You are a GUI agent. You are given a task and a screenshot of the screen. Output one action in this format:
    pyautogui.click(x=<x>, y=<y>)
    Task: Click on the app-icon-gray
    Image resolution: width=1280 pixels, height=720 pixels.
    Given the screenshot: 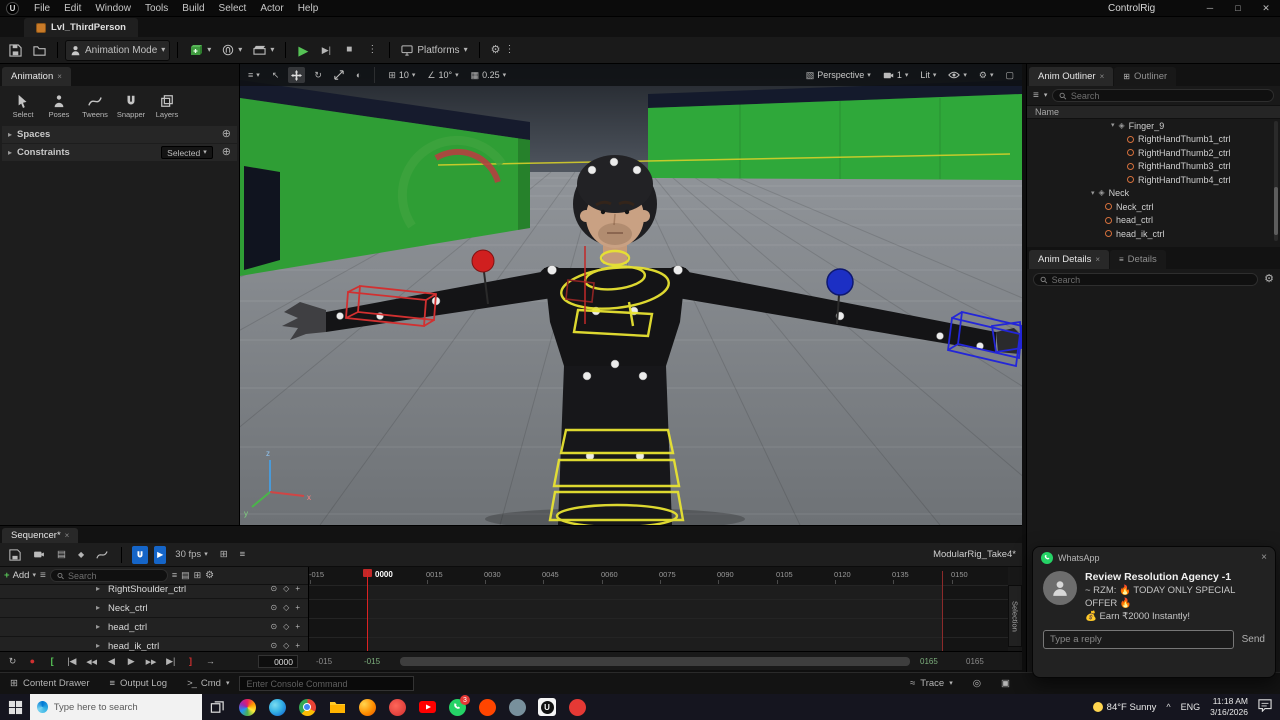 What is the action you would take?
    pyautogui.click(x=517, y=707)
    